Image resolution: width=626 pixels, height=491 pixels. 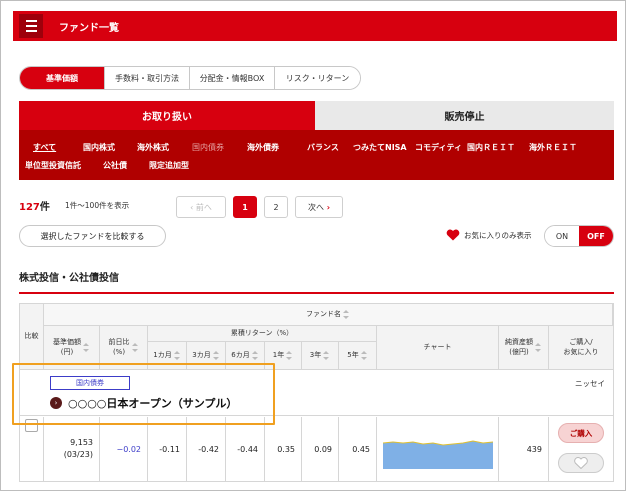 I want to click on result-pagination-row: 127件 1件〜100件を表示 ‹ 前へ 1 2 次へ ›, so click(x=316, y=207).